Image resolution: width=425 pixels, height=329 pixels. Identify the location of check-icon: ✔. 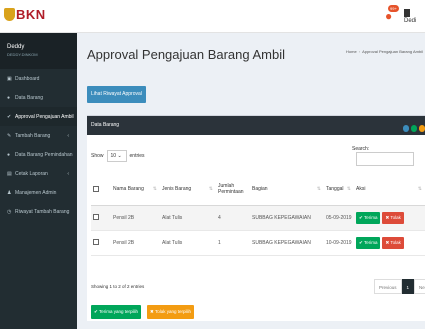
(9, 116).